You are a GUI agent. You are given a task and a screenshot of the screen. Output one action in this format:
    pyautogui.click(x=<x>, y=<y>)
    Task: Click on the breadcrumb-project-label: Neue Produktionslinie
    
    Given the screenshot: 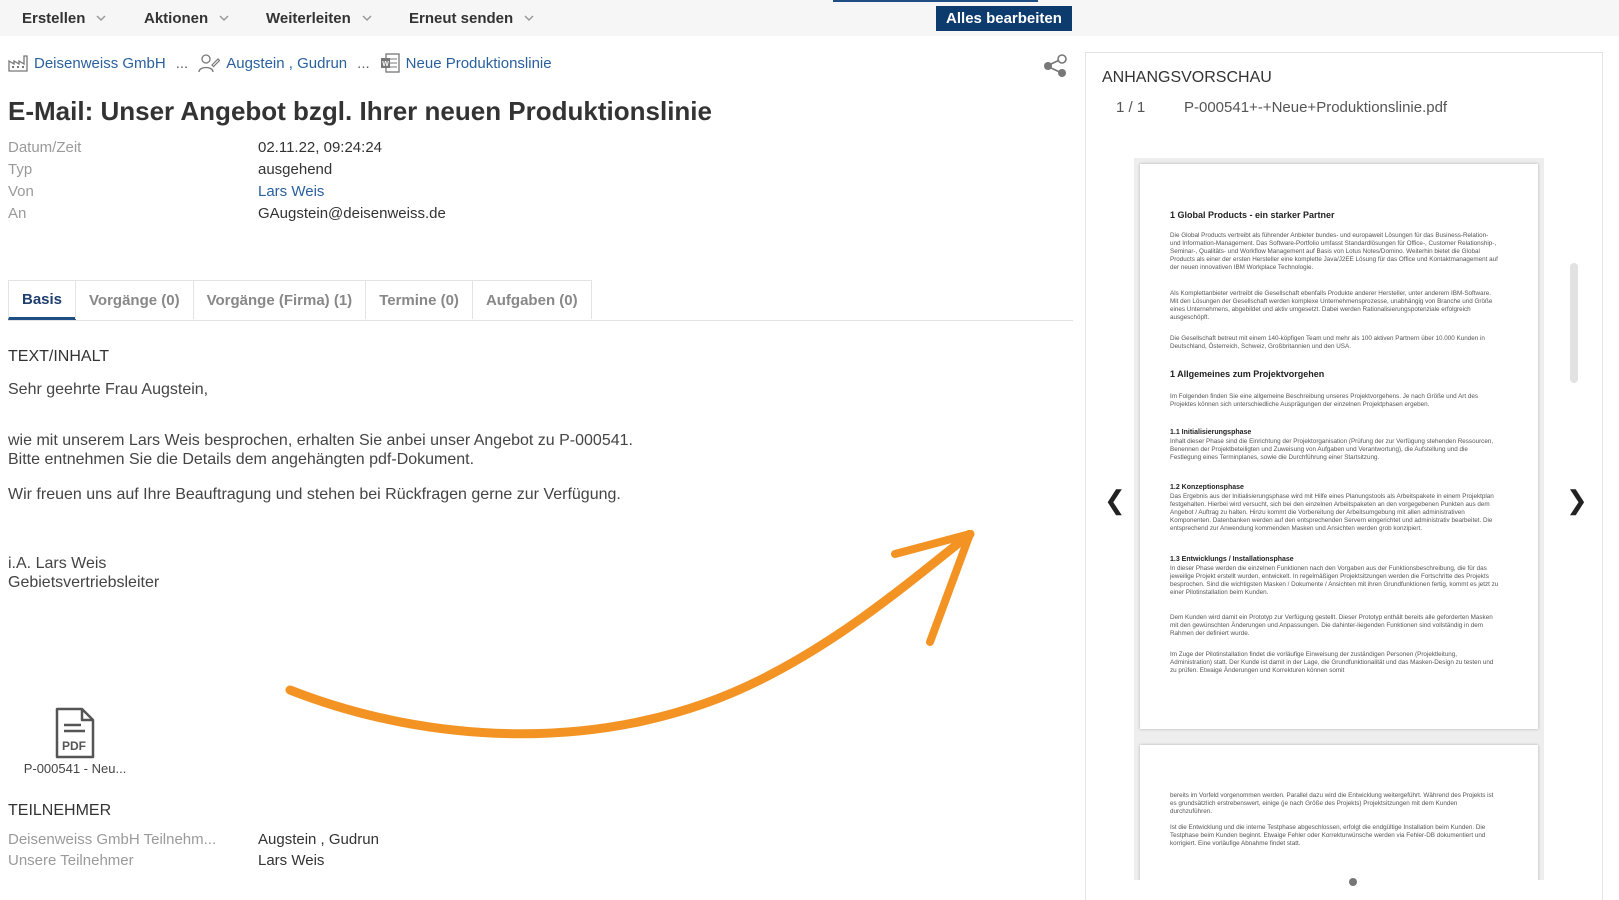 What is the action you would take?
    pyautogui.click(x=478, y=63)
    